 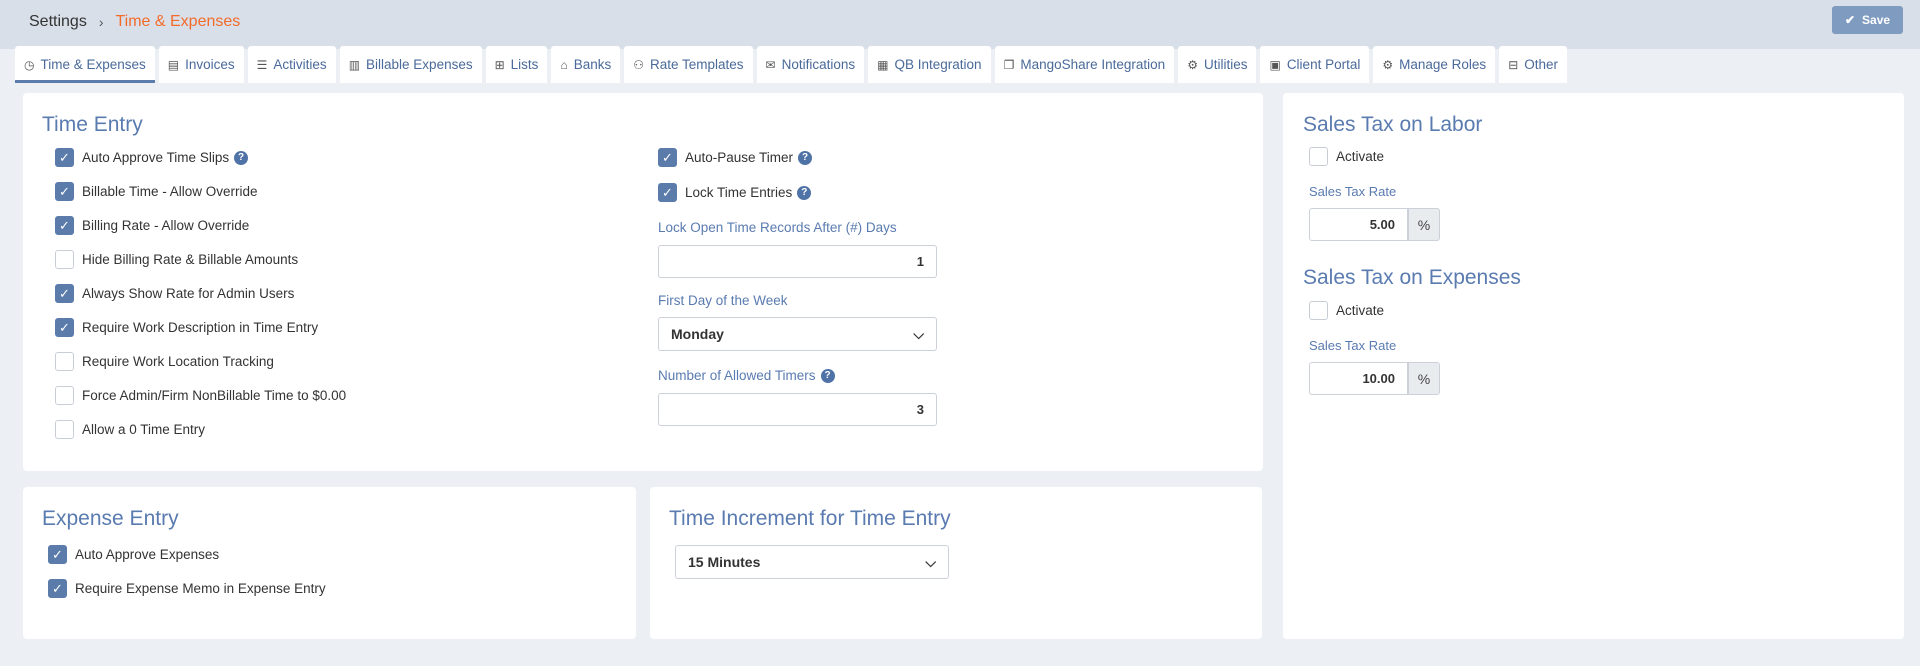 I want to click on checkbox-label: Require Work Location Tracking, so click(x=178, y=361).